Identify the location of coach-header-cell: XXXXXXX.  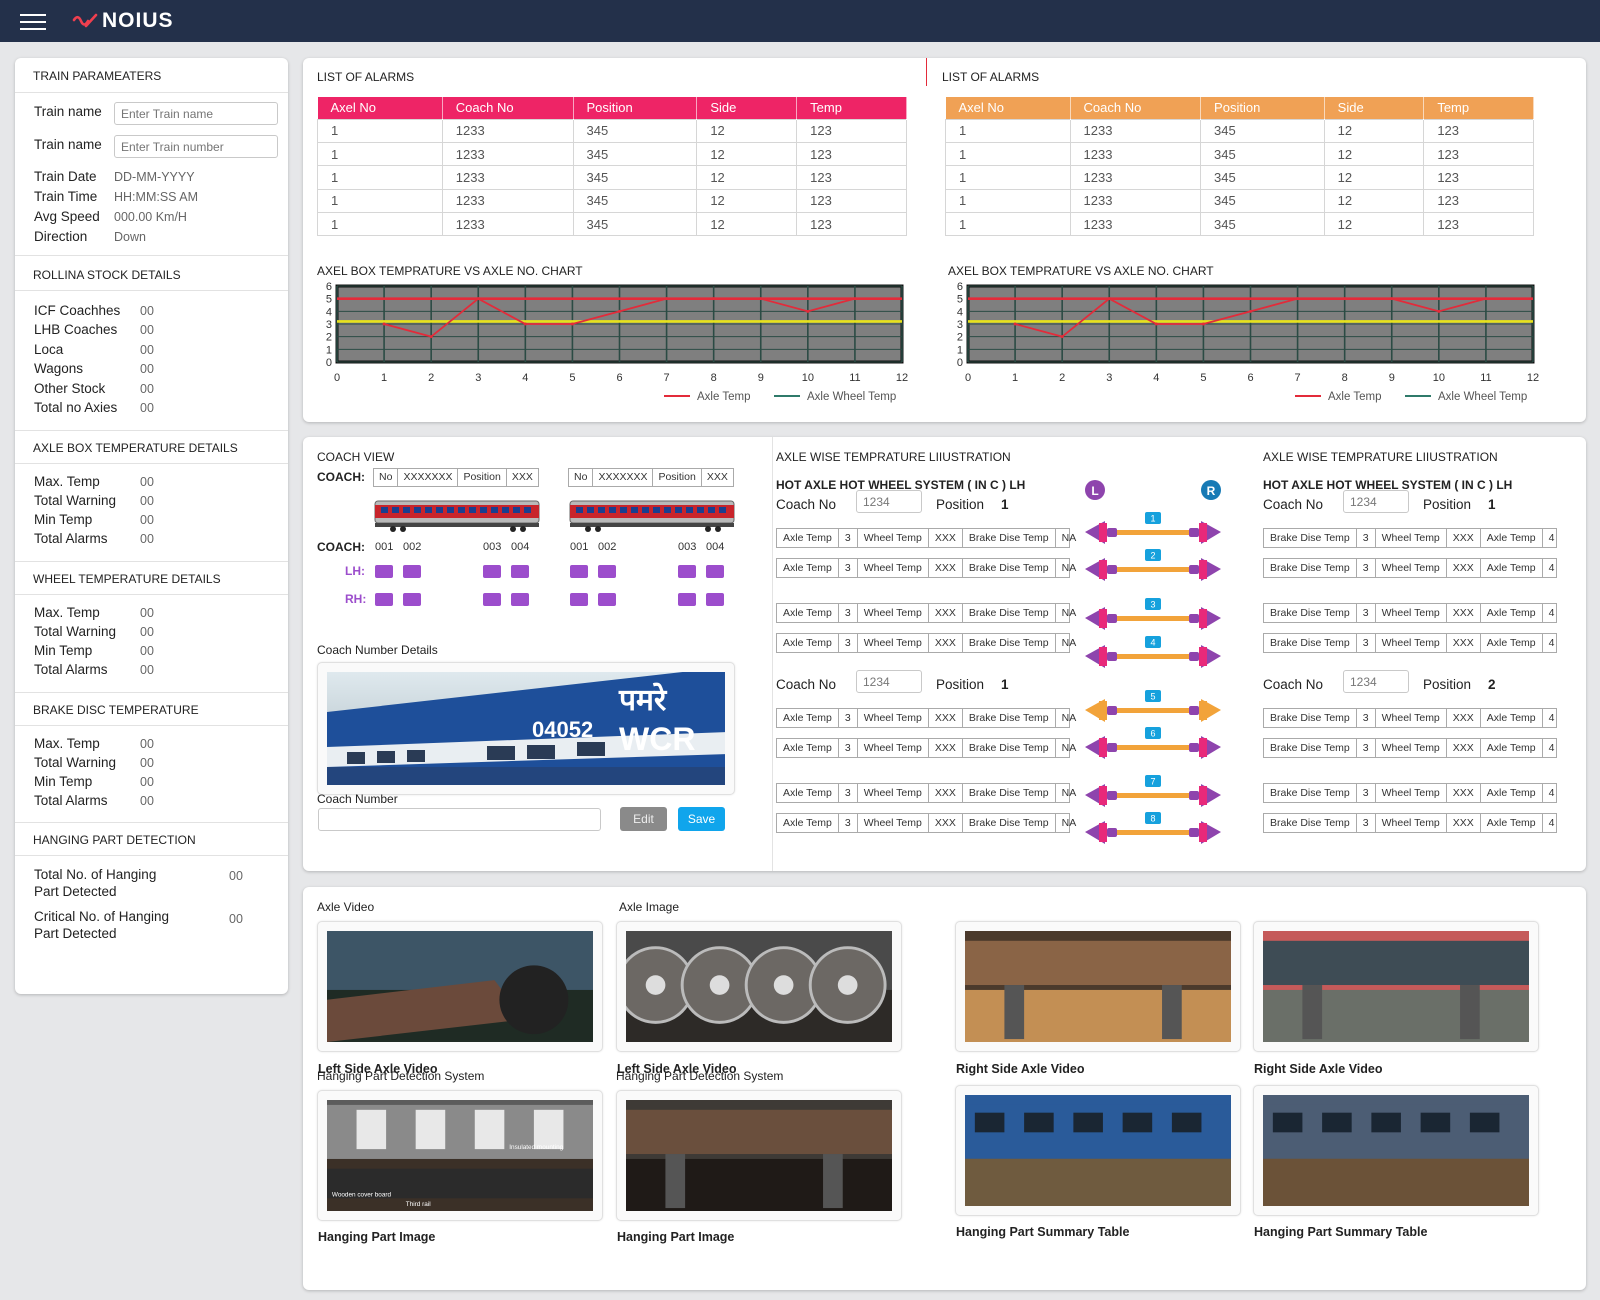
(428, 477).